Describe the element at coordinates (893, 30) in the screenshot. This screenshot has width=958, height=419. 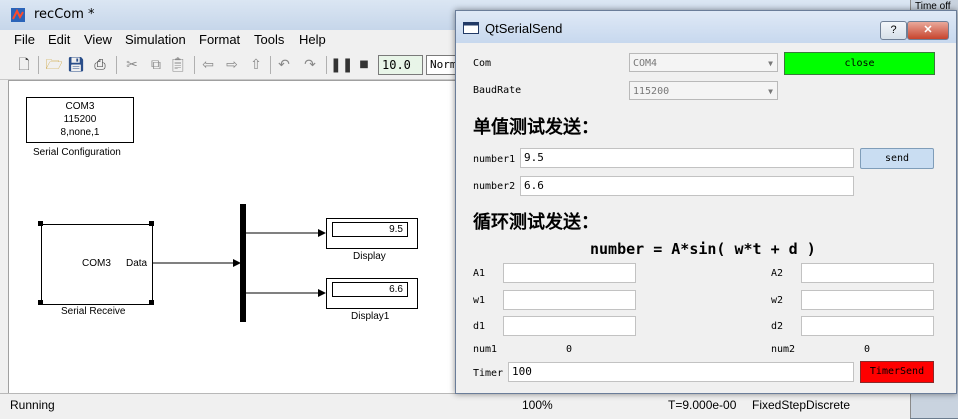
I see `help-button: ?` at that location.